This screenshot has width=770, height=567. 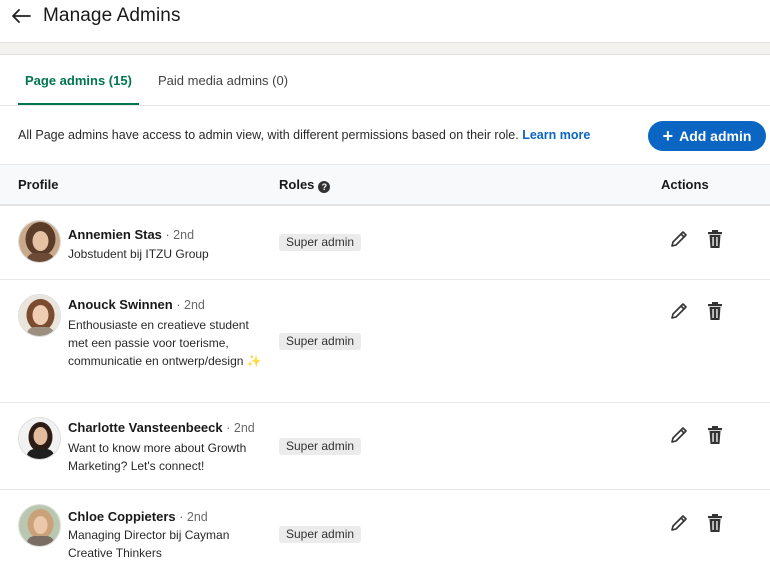 What do you see at coordinates (38, 184) in the screenshot?
I see `column-header-profile: Profile` at bounding box center [38, 184].